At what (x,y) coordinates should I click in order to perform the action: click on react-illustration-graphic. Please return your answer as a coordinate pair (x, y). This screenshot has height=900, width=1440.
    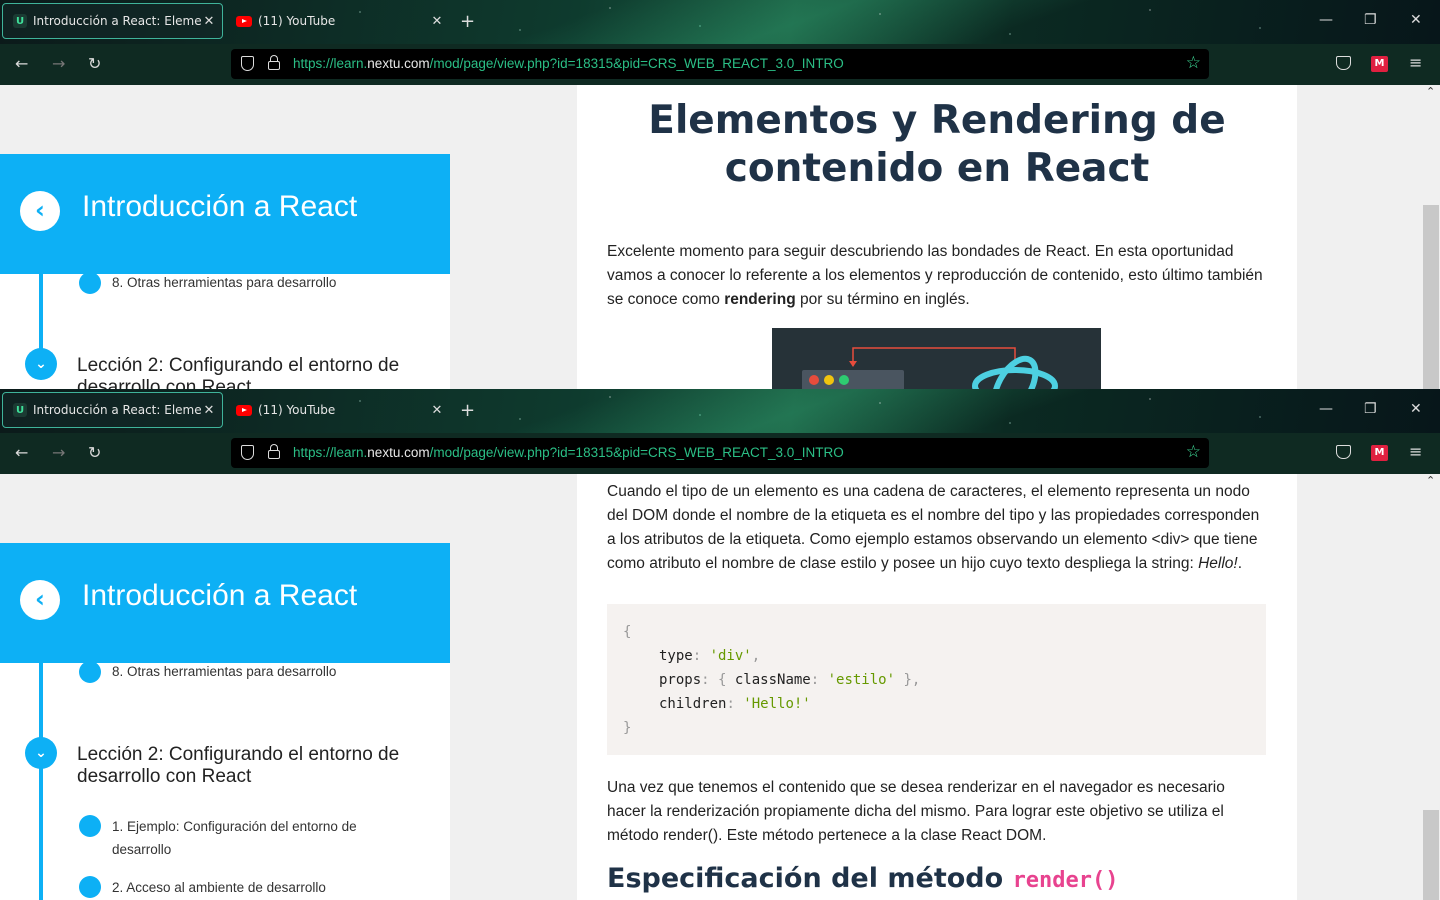
    Looking at the image, I should click on (930, 368).